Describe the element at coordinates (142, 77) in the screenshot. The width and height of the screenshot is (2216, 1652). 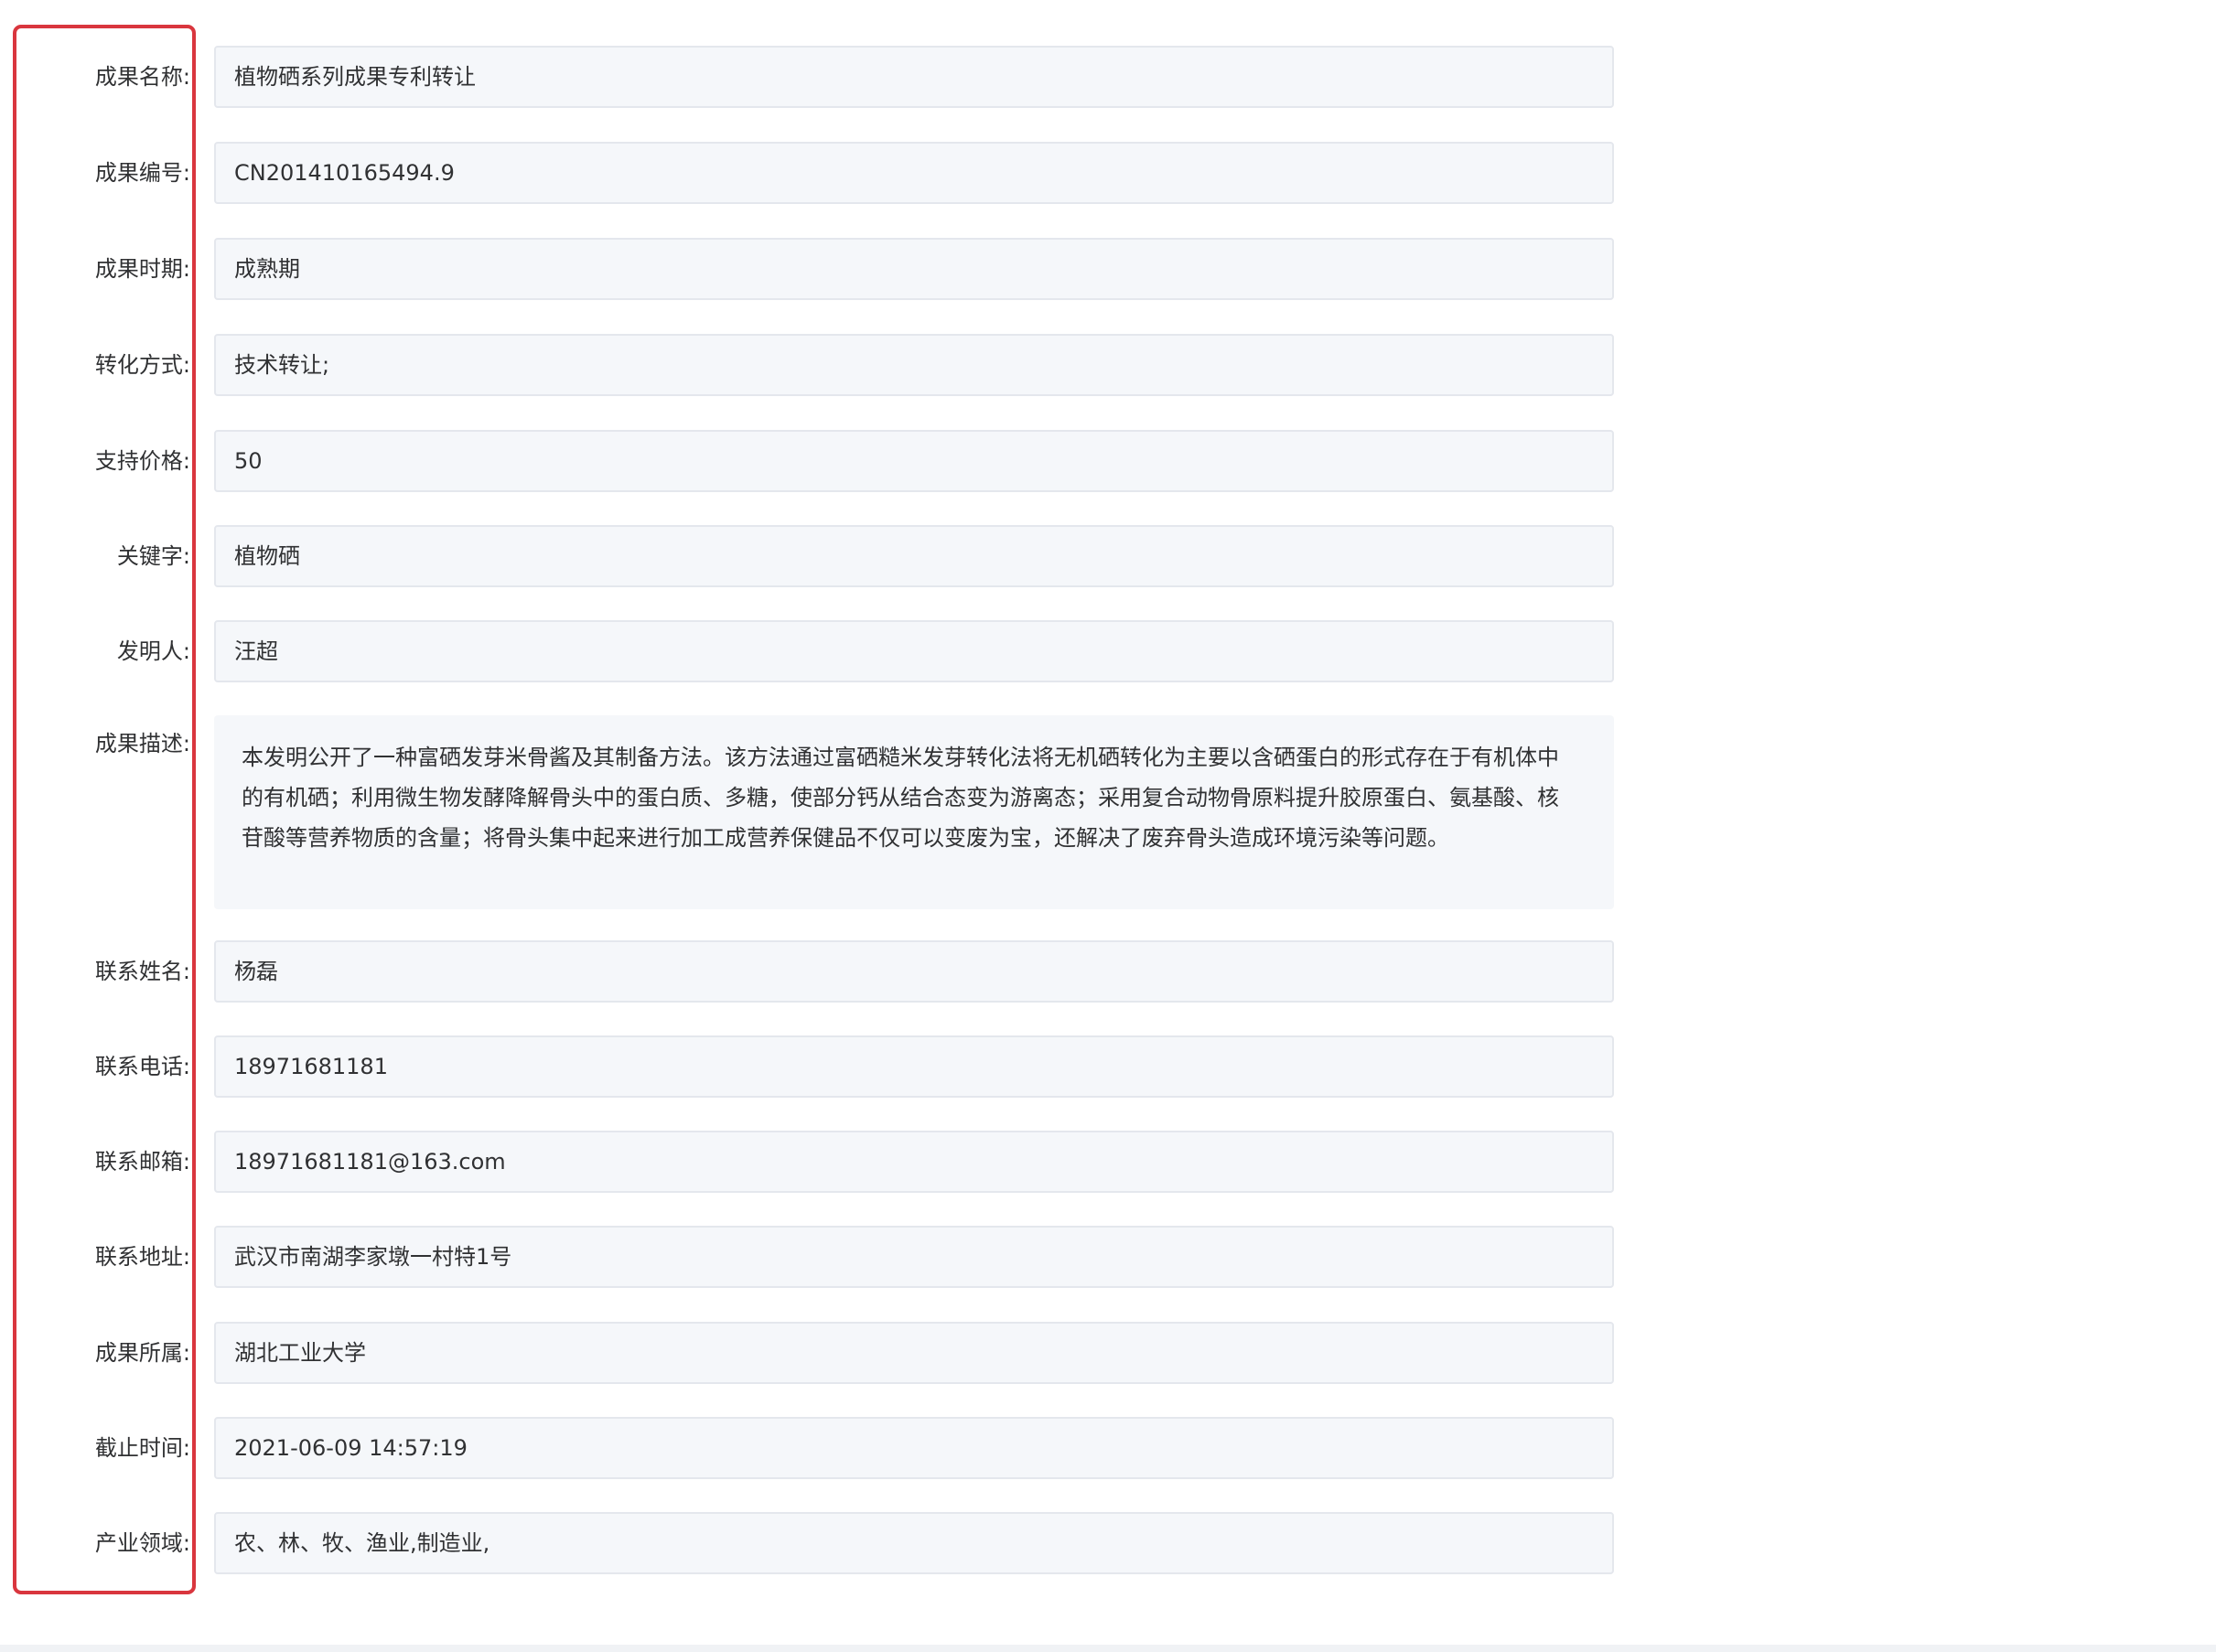
I see `field-label: 成果名称:` at that location.